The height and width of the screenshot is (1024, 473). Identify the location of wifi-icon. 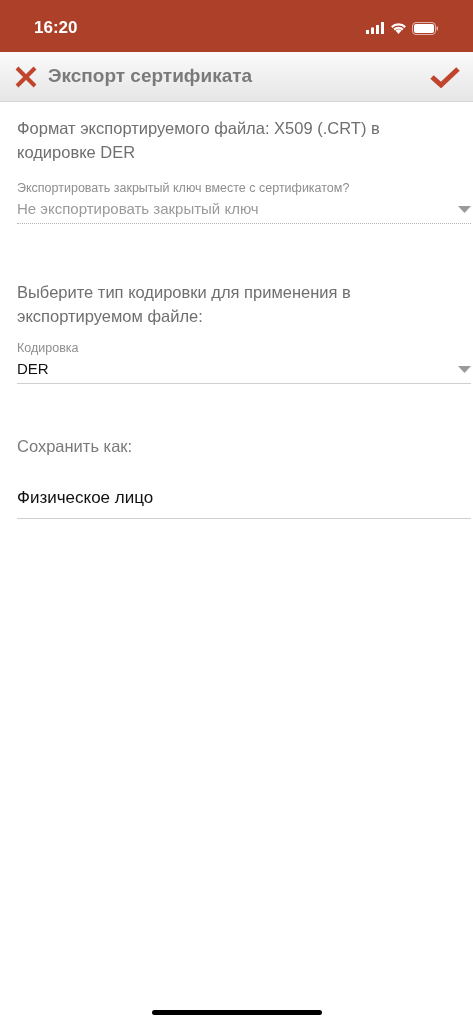
(398, 28).